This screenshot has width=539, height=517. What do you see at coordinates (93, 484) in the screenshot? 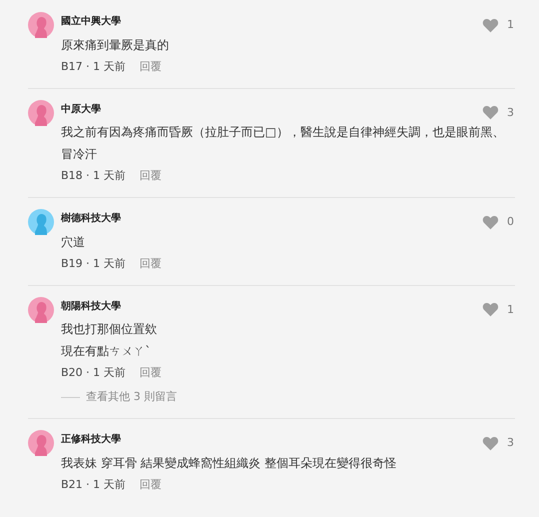
I see `floor-time: B21 · 1 天前` at bounding box center [93, 484].